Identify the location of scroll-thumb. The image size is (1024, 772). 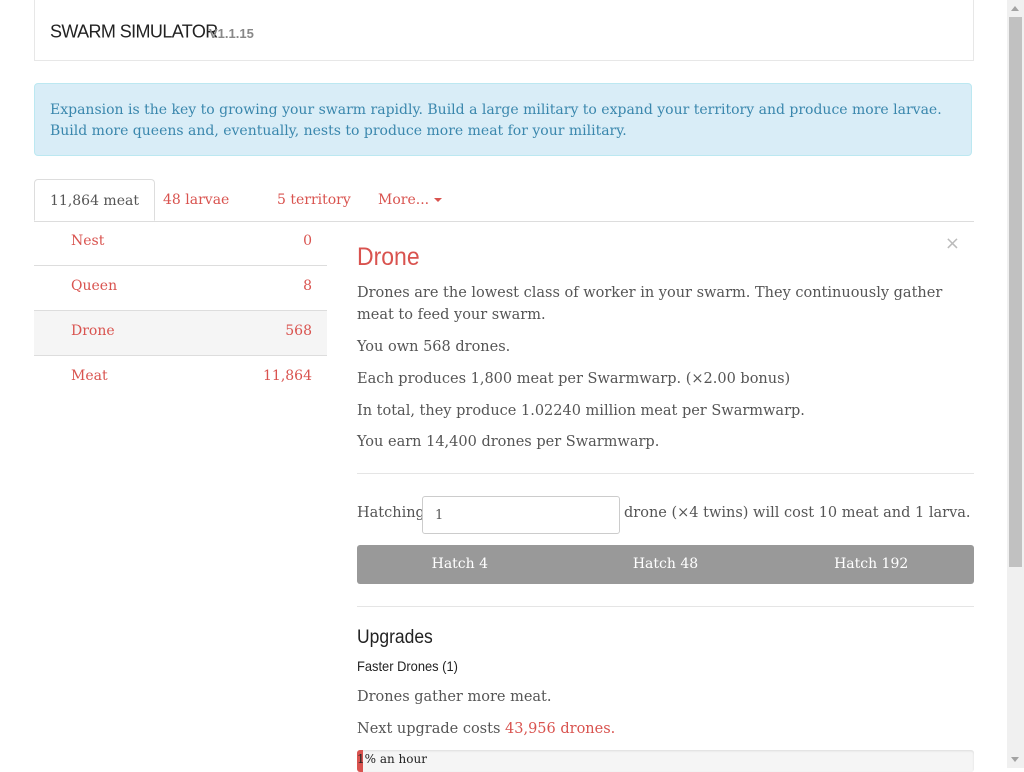
(1015, 292).